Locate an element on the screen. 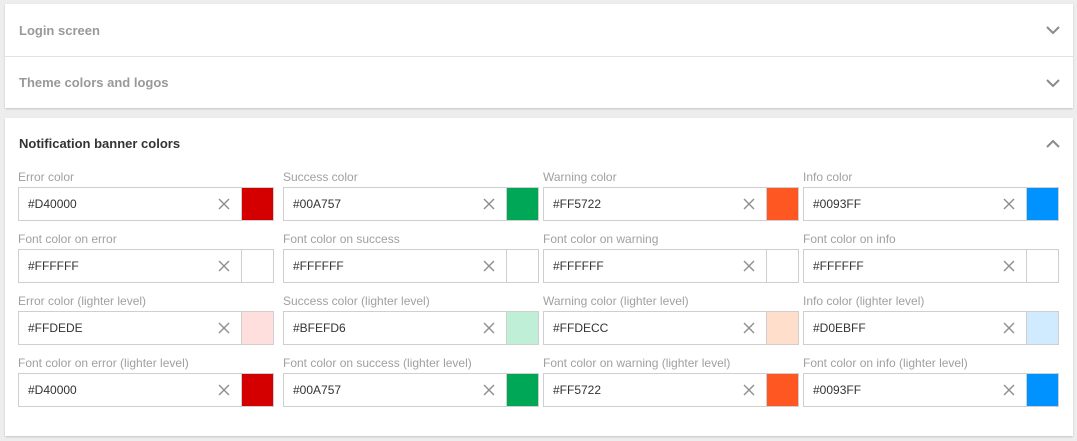  field-label: Font color on error (lighter level) is located at coordinates (103, 363).